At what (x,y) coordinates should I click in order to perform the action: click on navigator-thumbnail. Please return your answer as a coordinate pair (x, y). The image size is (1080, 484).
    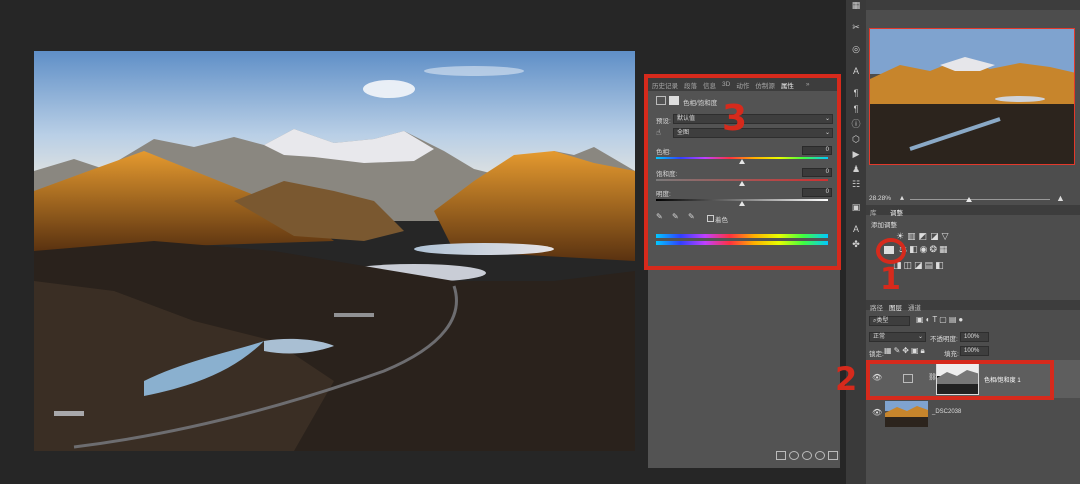
    Looking at the image, I should click on (972, 96).